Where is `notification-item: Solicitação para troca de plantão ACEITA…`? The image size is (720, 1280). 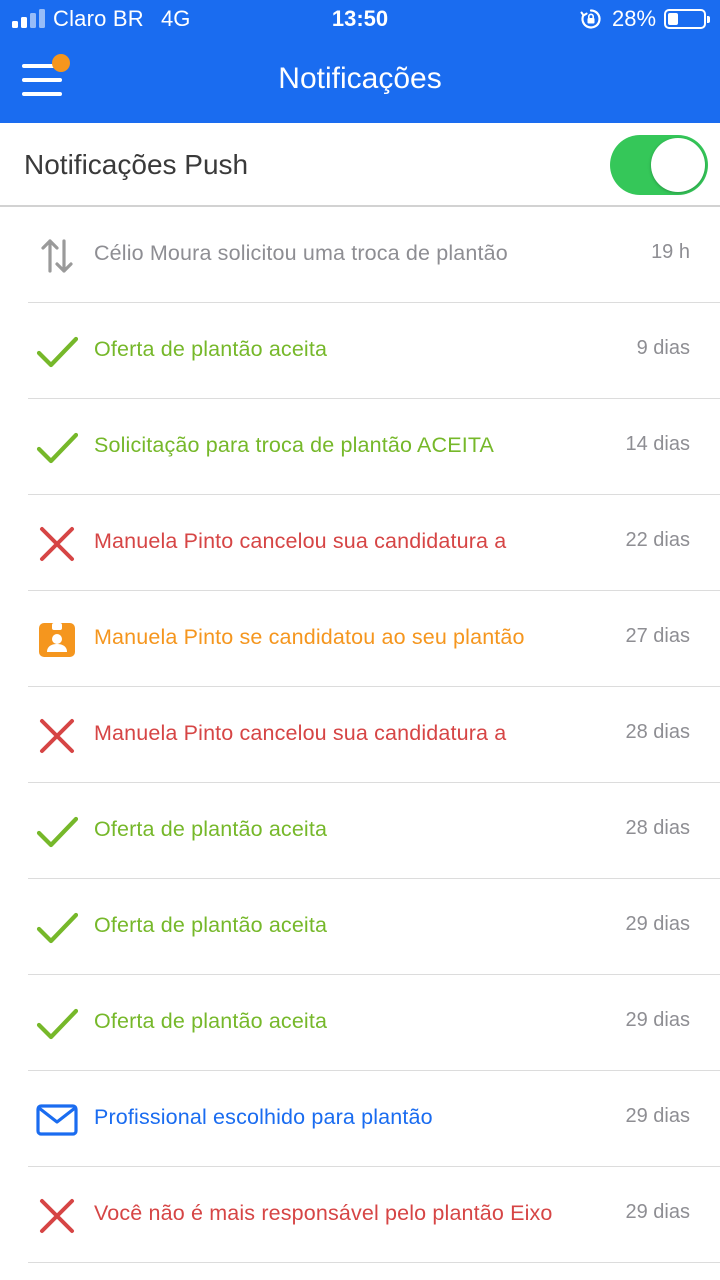
notification-item: Solicitação para troca de plantão ACEITA… is located at coordinates (374, 447).